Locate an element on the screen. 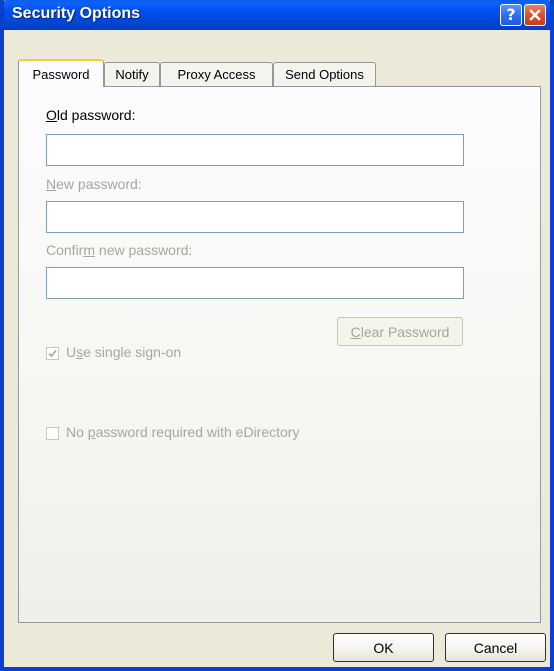  tab-password: Password is located at coordinates (61, 73).